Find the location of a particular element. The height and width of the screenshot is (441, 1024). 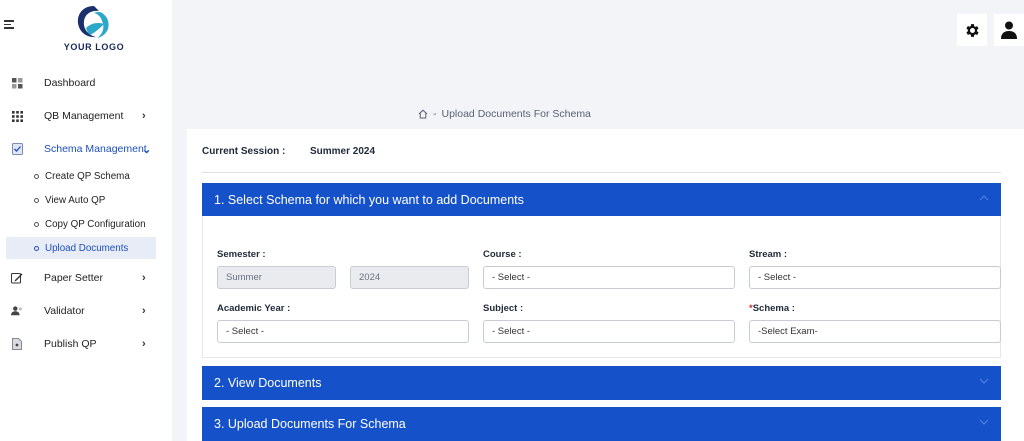

dashboard-icon is located at coordinates (17, 83).